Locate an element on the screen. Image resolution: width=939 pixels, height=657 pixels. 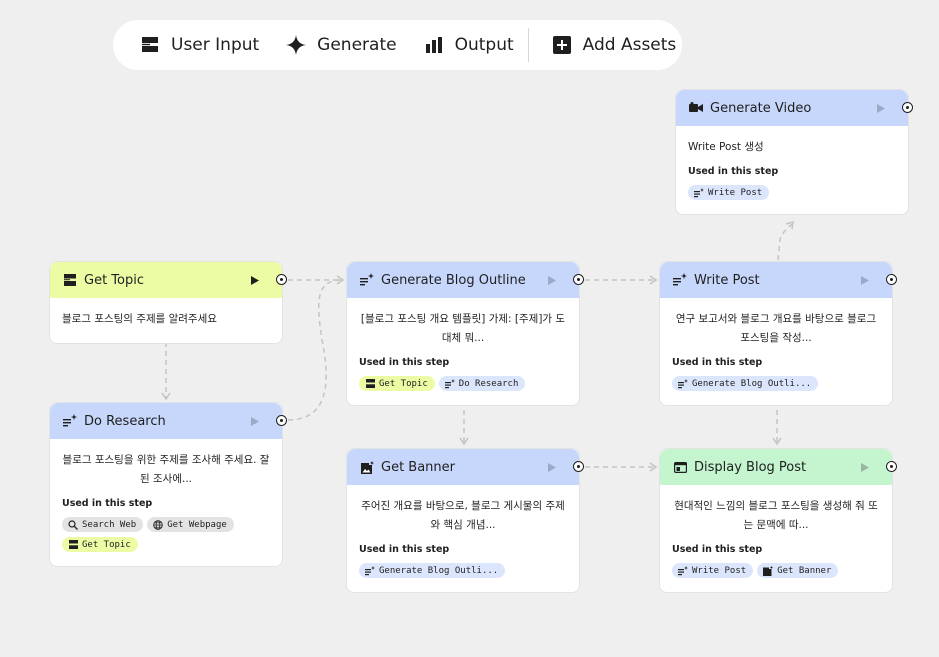
sparkle-icon is located at coordinates (296, 45).